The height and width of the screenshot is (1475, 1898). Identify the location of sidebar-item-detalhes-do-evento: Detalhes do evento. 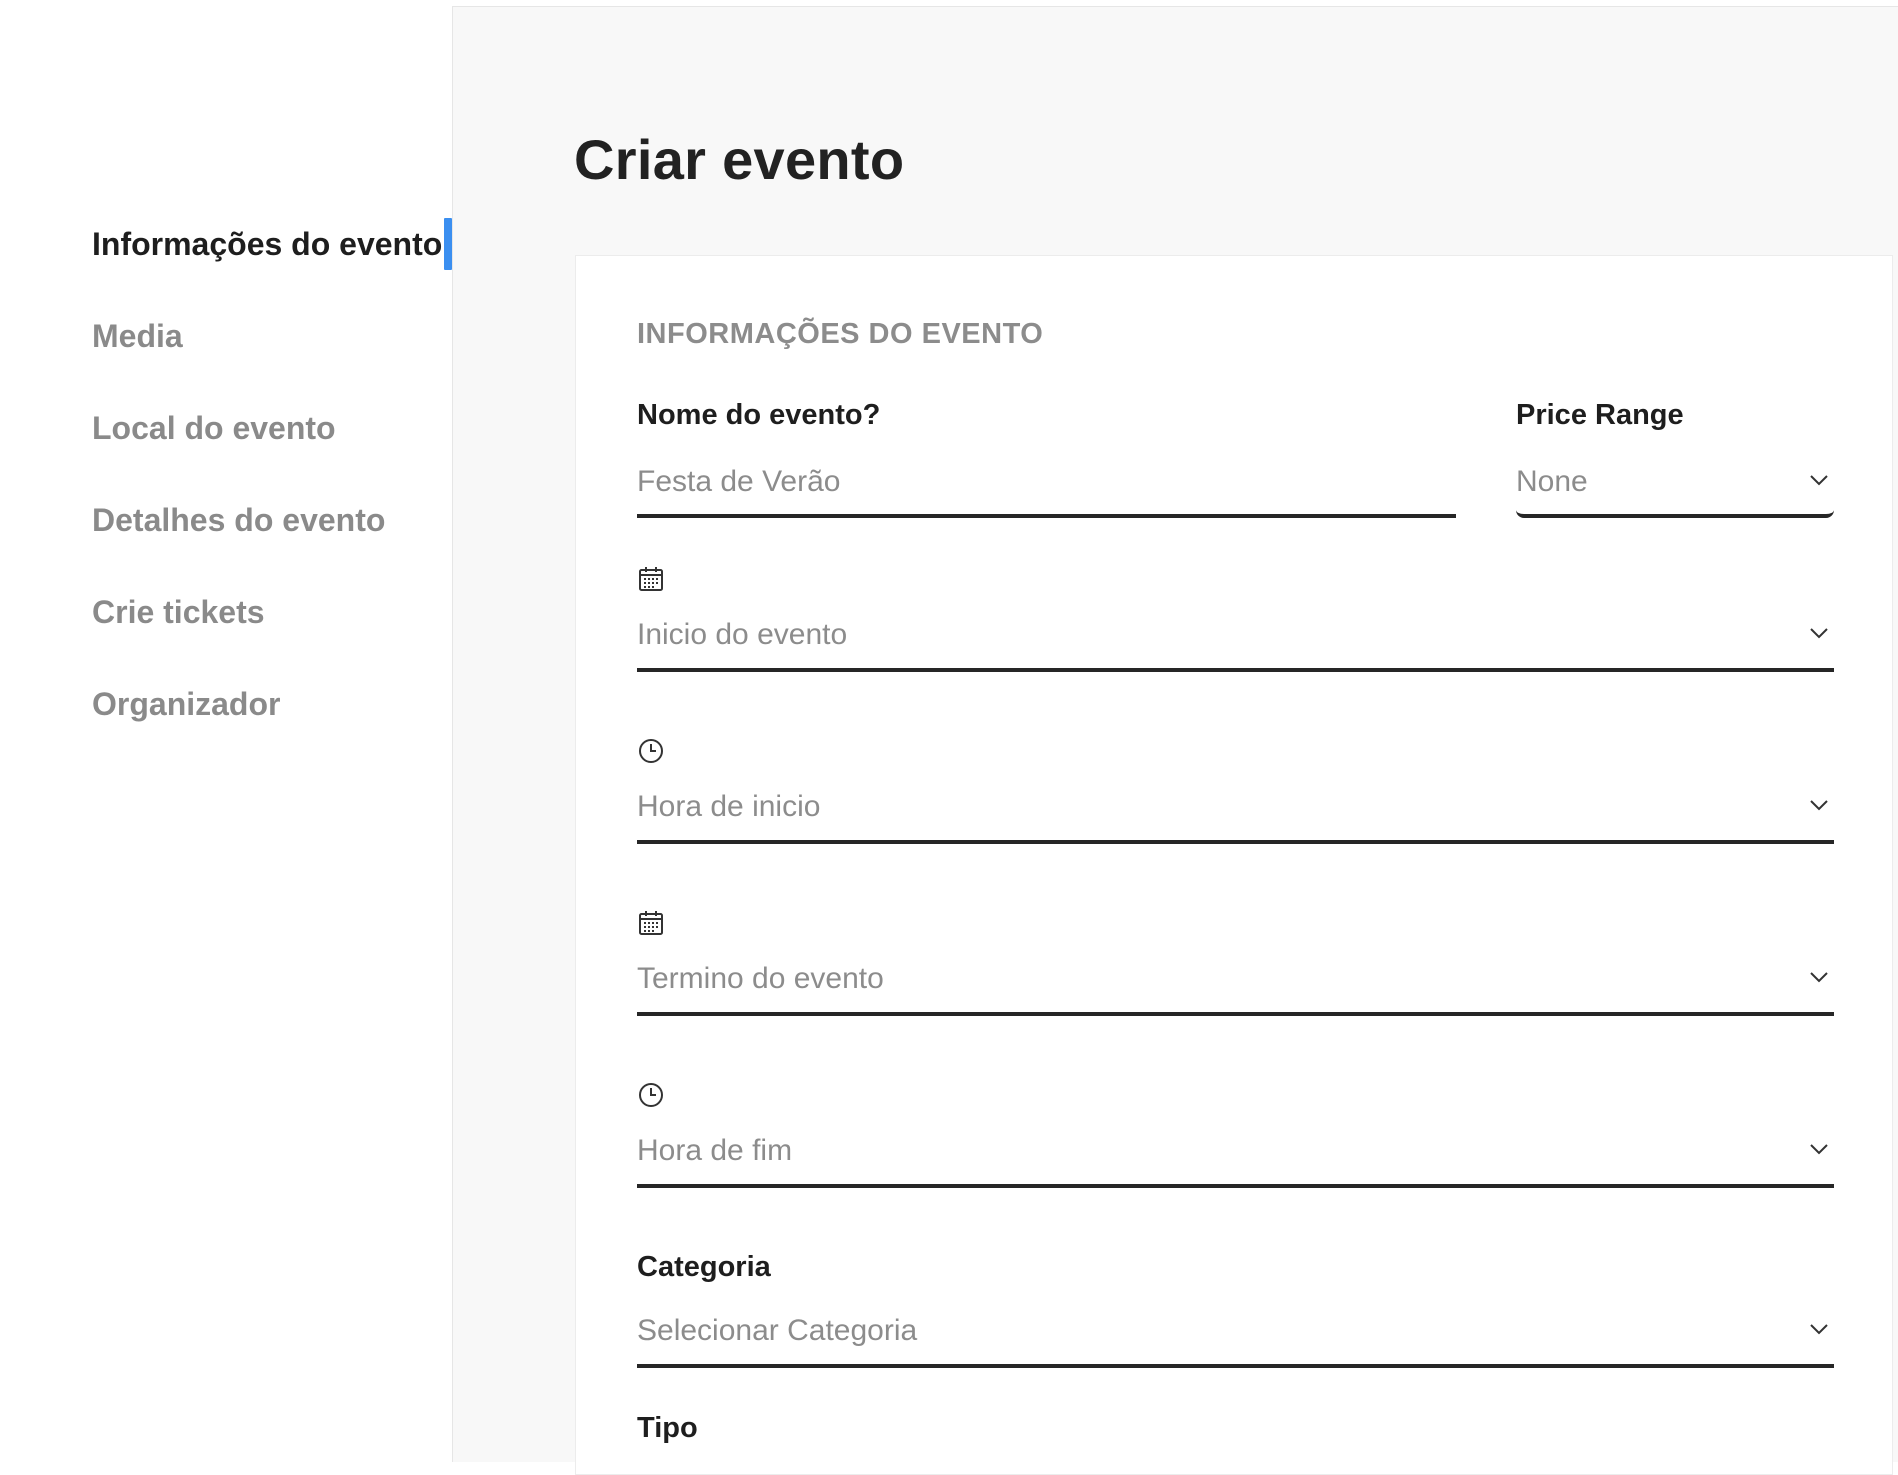
(226, 520).